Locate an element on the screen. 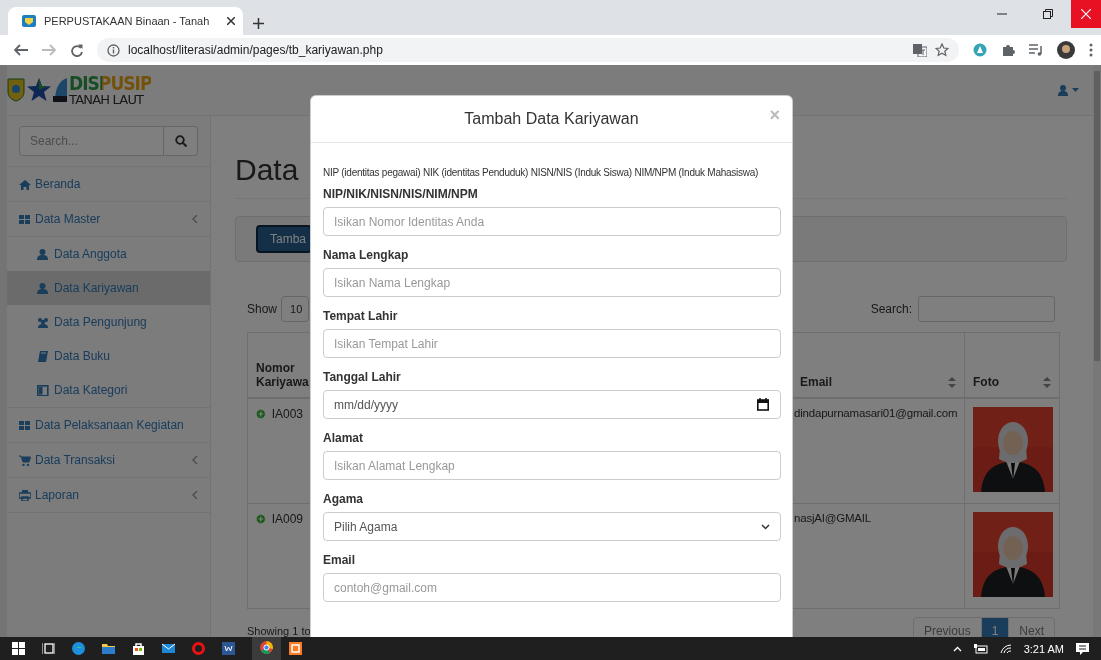 This screenshot has height=660, width=1101. reload-icon is located at coordinates (76, 50).